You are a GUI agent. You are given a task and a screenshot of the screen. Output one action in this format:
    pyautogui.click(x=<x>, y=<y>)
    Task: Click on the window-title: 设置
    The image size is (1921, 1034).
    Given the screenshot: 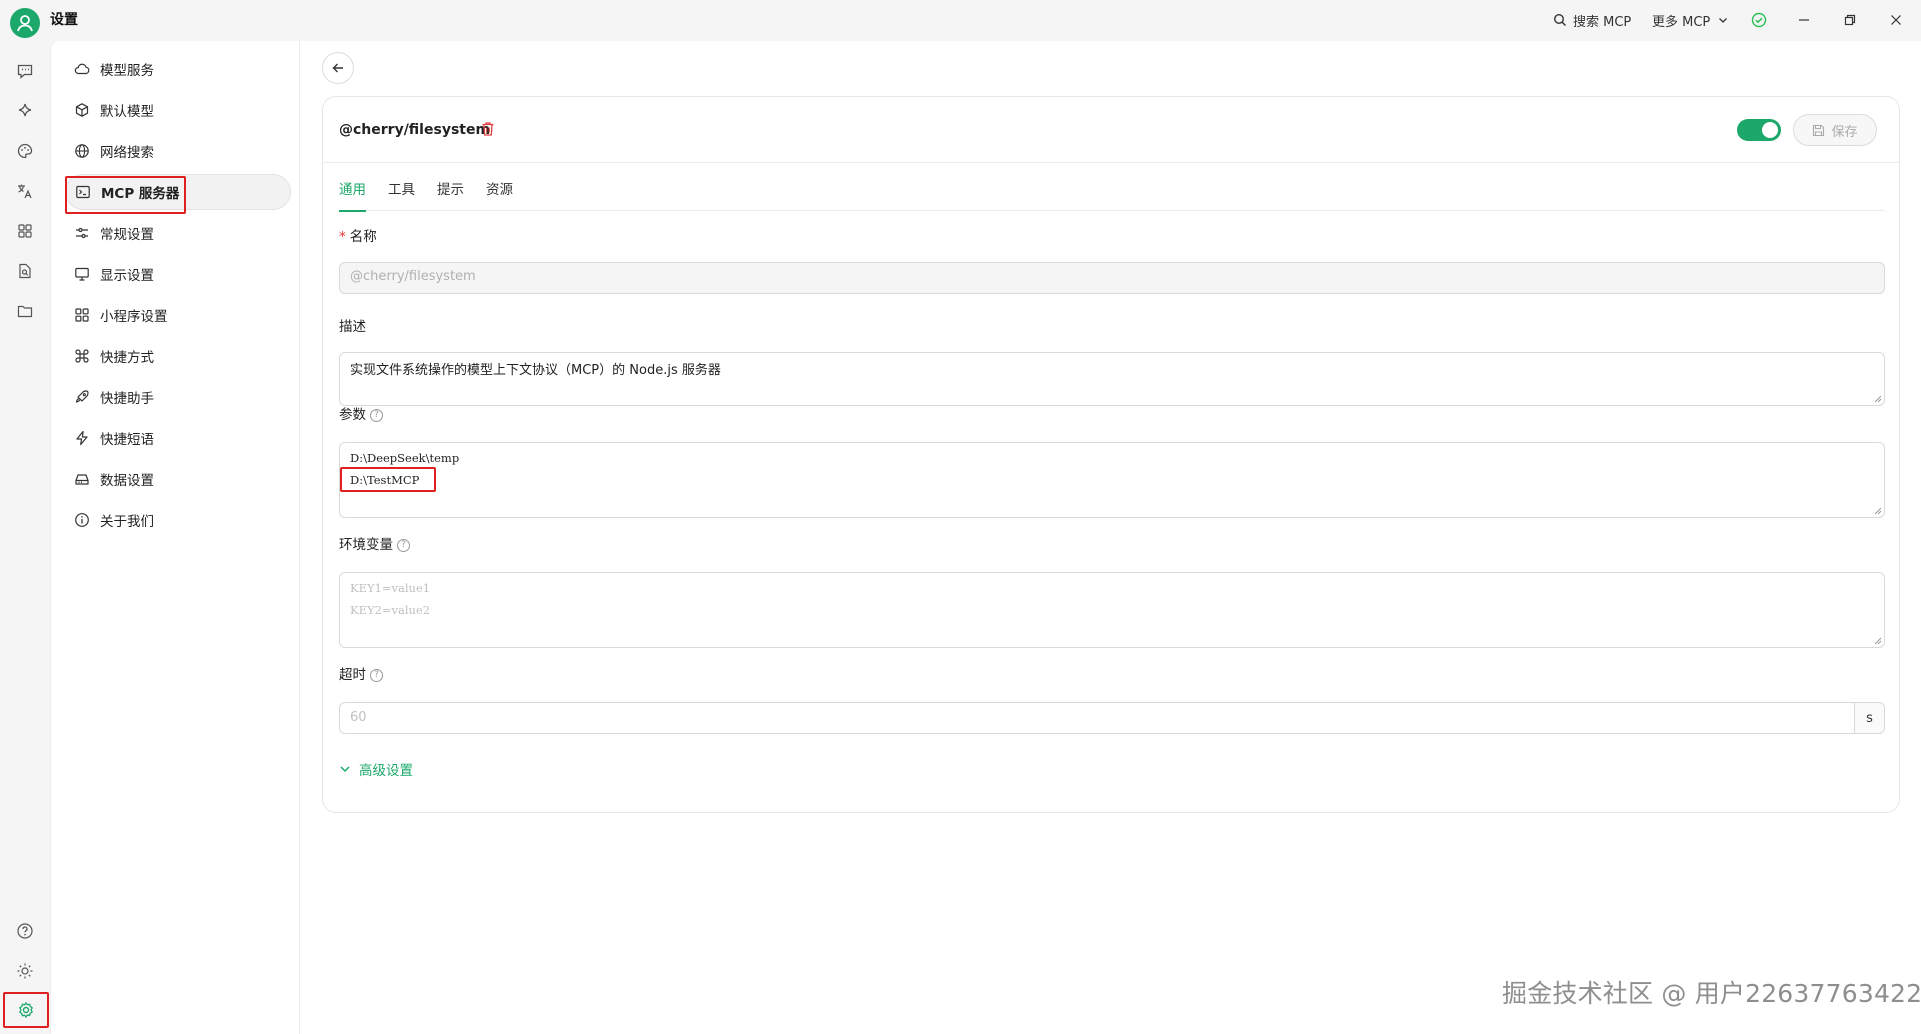 What is the action you would take?
    pyautogui.click(x=64, y=20)
    